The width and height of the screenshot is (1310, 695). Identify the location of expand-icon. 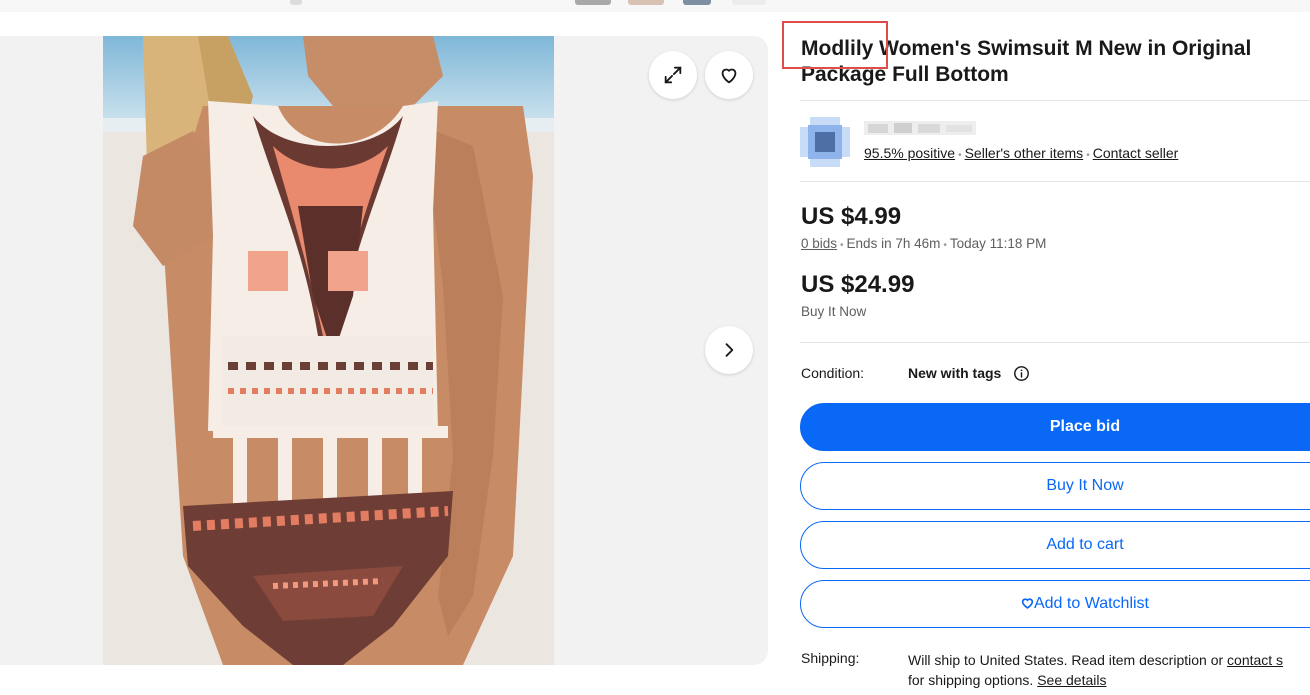
(673, 75).